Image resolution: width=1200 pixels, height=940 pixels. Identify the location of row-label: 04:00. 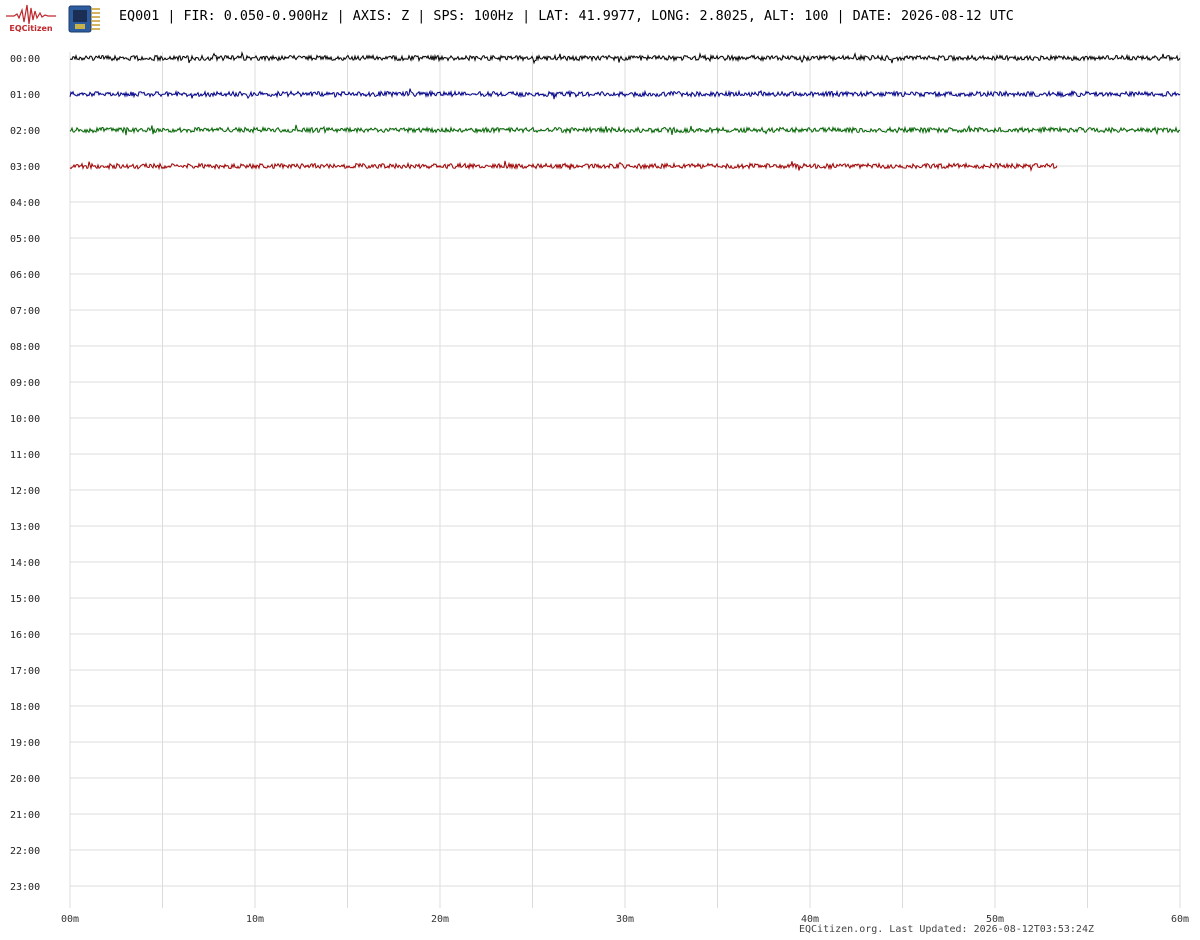
(25, 203).